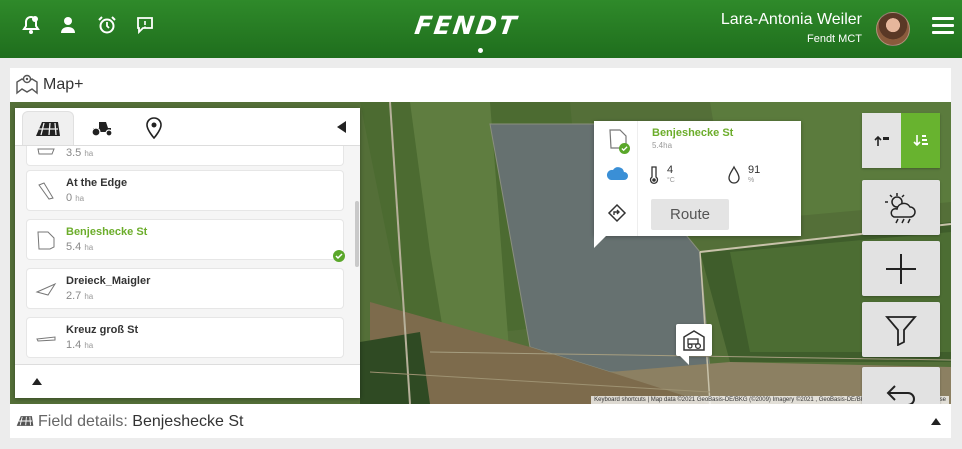  Describe the element at coordinates (74, 247) in the screenshot. I see `field-area: 5.4` at that location.